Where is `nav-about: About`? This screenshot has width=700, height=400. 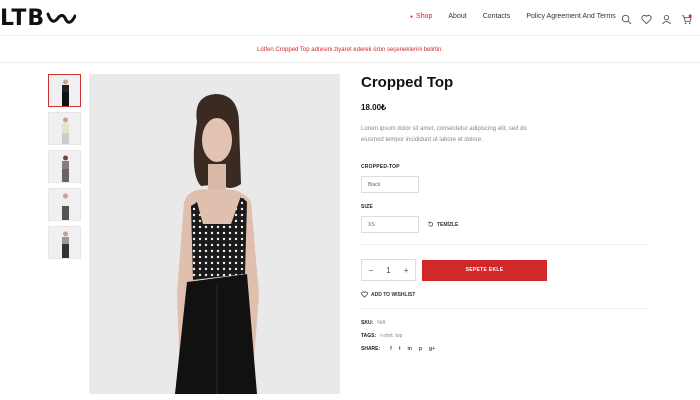 nav-about: About is located at coordinates (457, 16).